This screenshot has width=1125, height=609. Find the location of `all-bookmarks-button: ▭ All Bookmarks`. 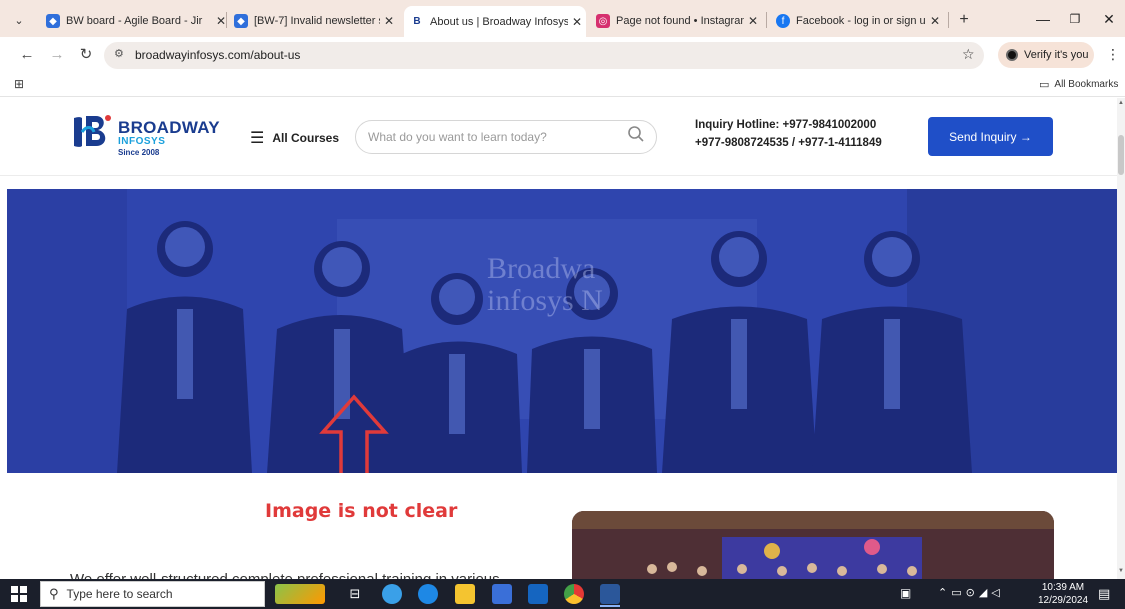

all-bookmarks-button: ▭ All Bookmarks is located at coordinates (1078, 84).